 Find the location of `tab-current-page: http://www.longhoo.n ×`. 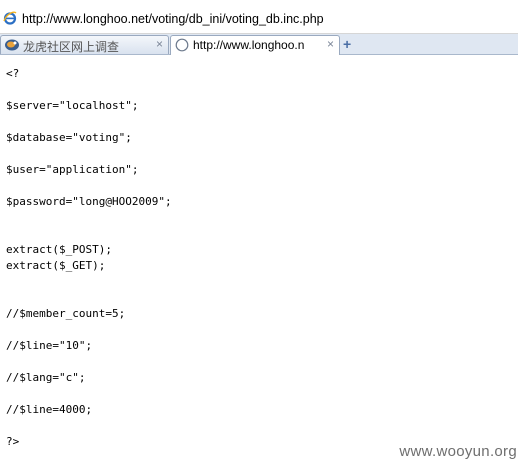

tab-current-page: http://www.longhoo.n × is located at coordinates (255, 45).